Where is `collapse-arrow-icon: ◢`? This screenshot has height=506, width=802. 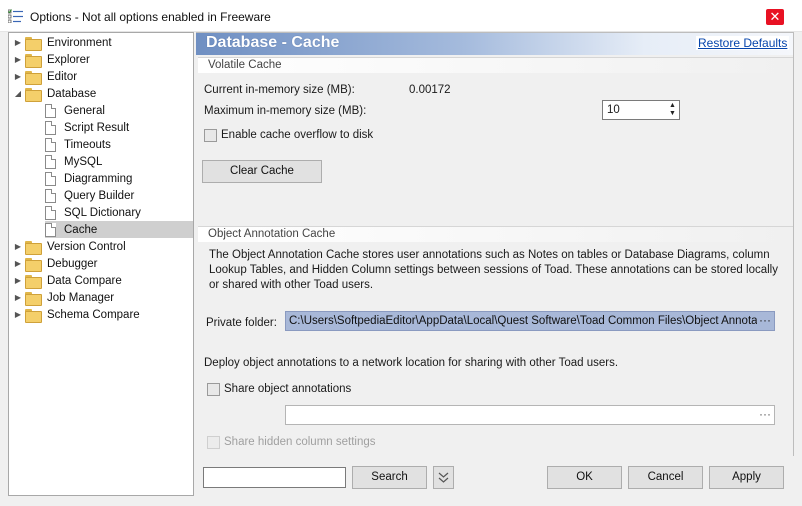
collapse-arrow-icon: ◢ is located at coordinates (18, 93).